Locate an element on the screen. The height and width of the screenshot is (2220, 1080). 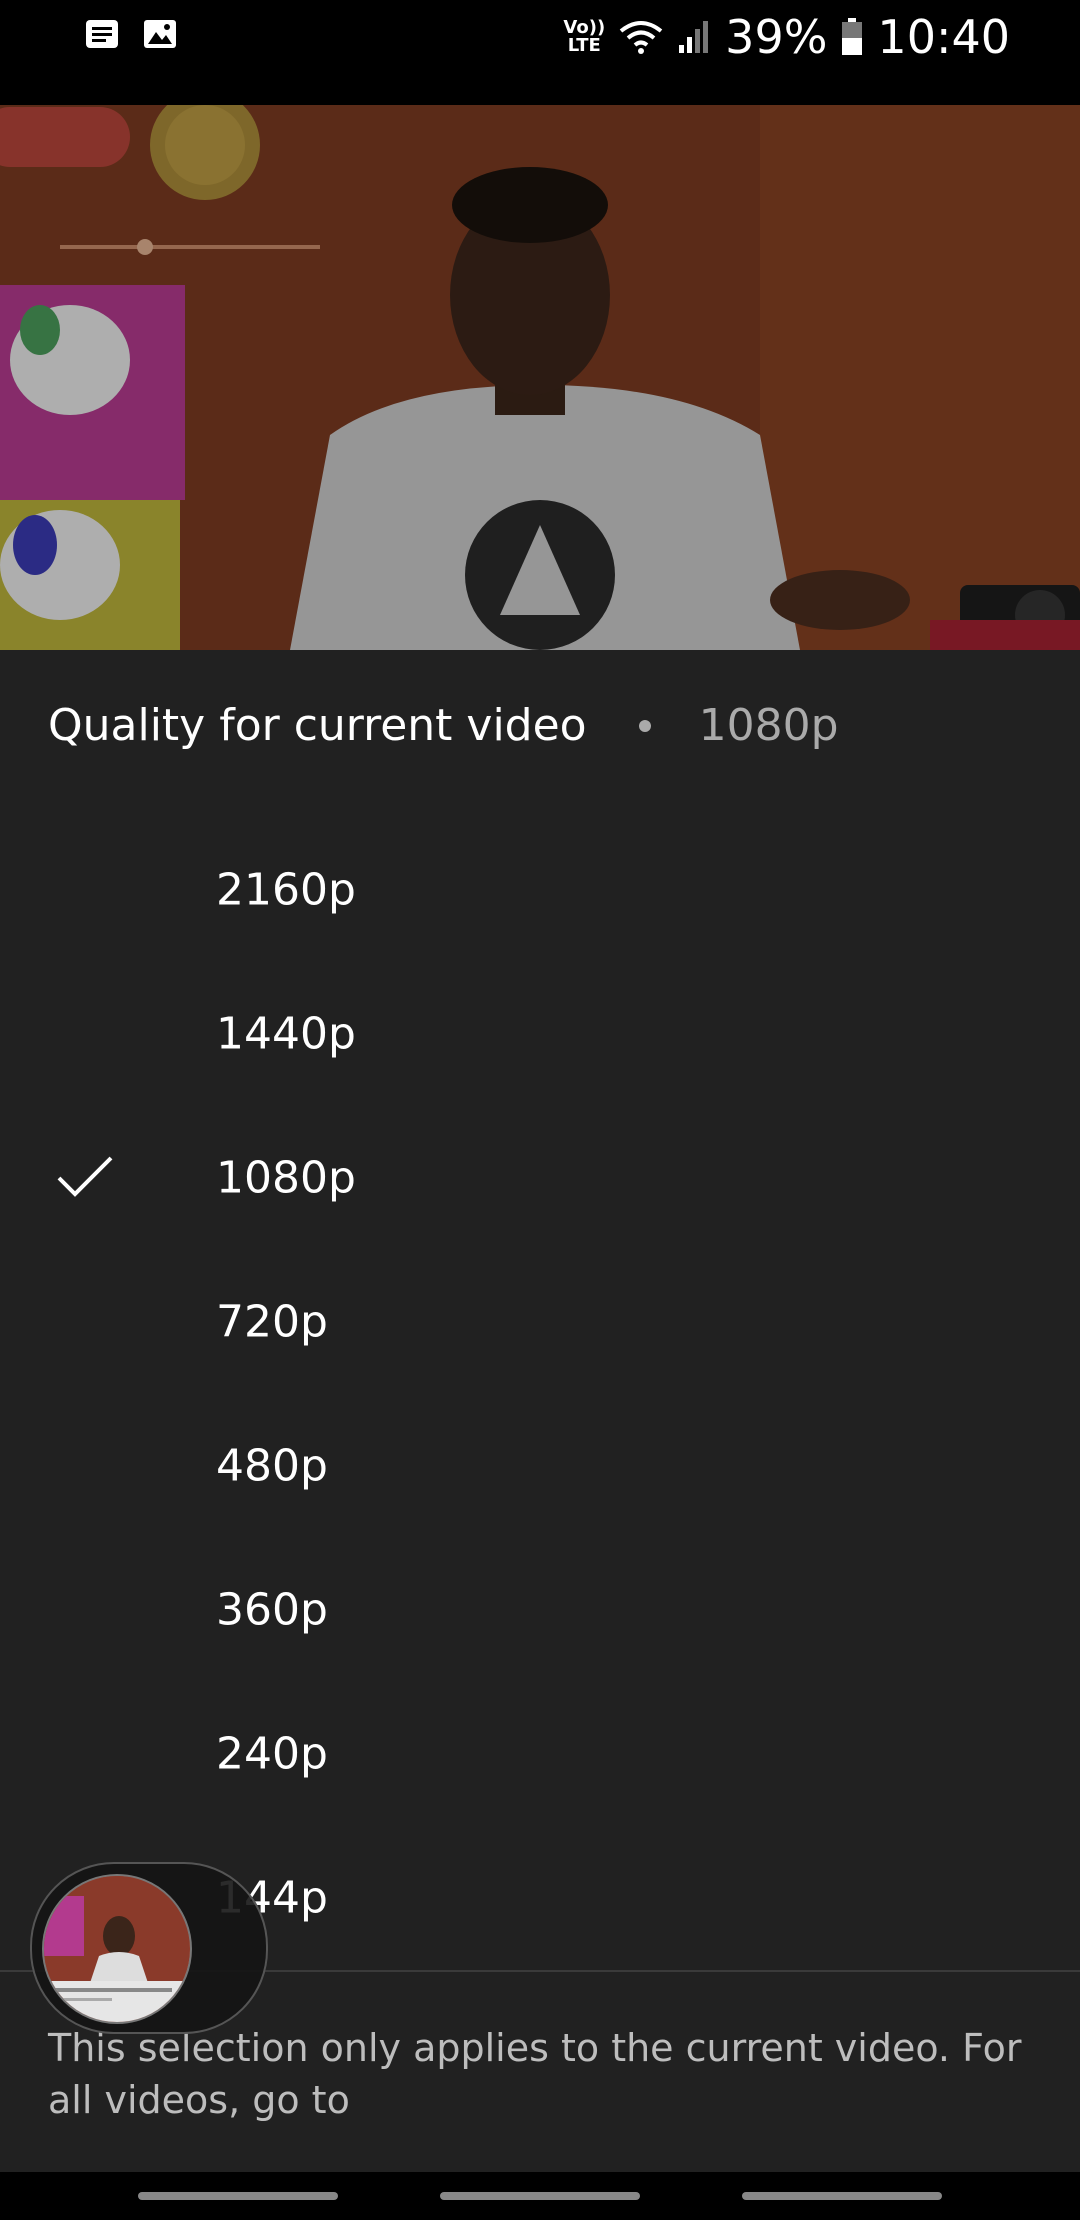
wifi-icon is located at coordinates (641, 37).